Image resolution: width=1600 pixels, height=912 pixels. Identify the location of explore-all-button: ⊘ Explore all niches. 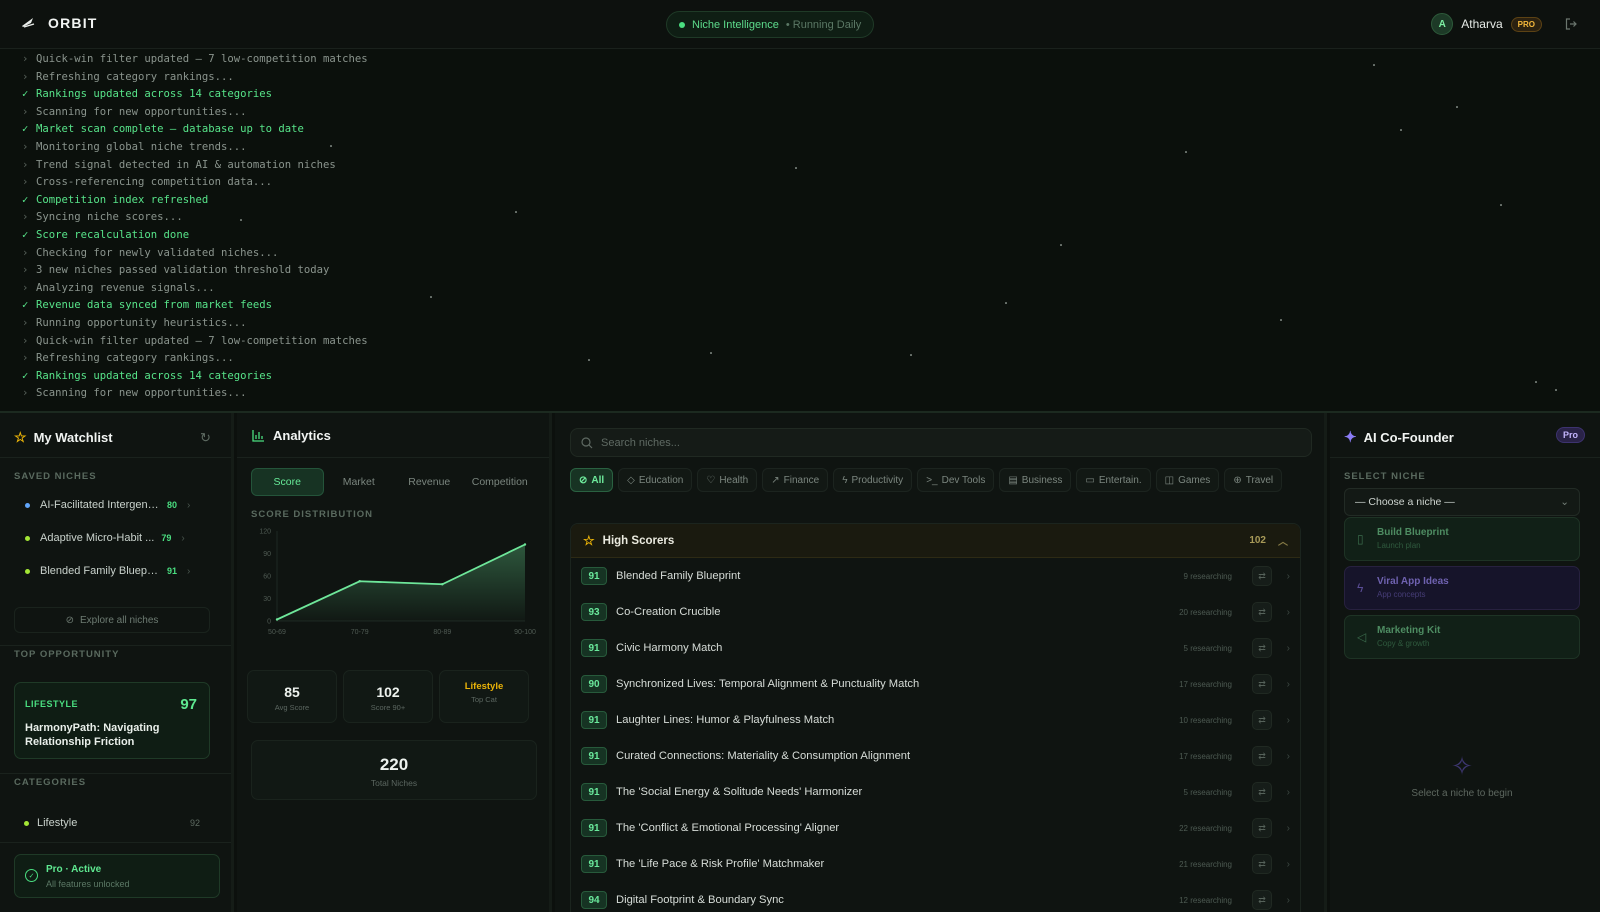
(112, 620).